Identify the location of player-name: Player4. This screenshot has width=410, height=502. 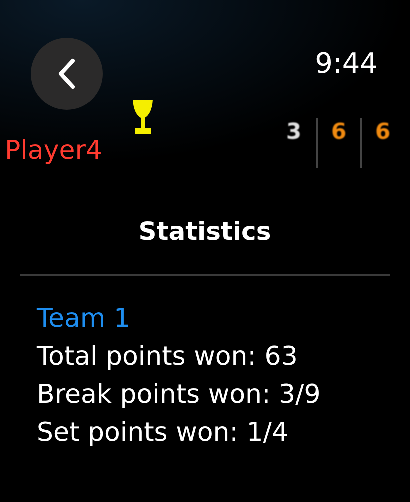
(53, 151).